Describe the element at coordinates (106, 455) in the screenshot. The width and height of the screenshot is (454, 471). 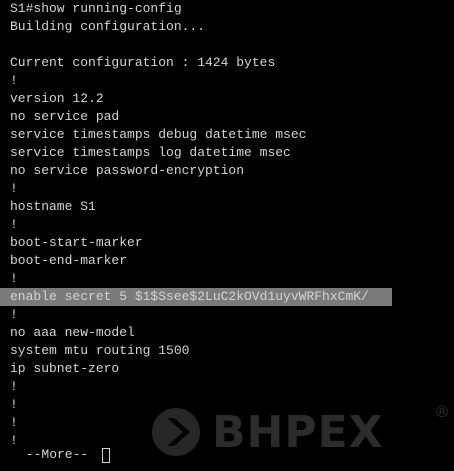
I see `cursor-block` at that location.